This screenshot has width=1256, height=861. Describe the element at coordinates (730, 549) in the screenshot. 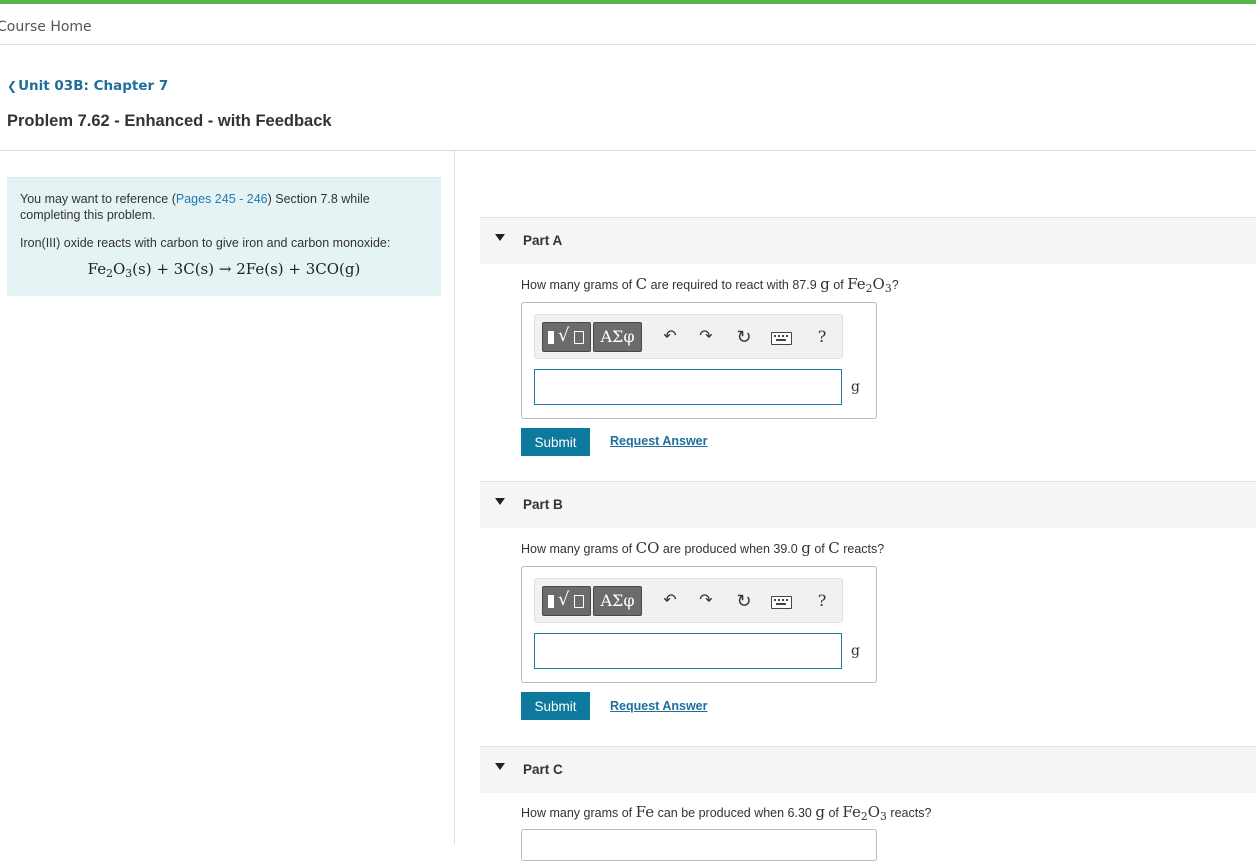

I see `q-text: are produced when 39.0` at that location.